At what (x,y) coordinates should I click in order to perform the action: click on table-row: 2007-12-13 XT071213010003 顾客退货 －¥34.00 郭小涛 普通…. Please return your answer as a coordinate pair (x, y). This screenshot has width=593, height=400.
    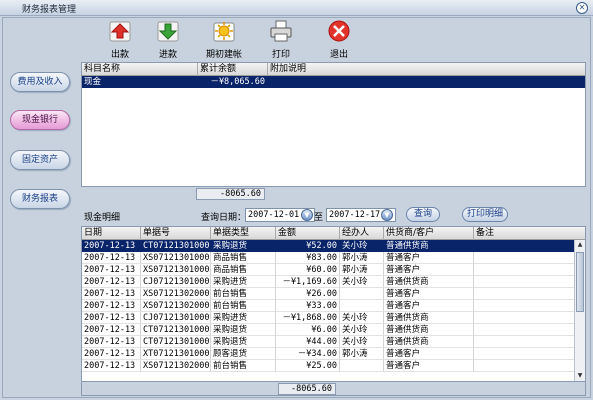
    Looking at the image, I should click on (333, 354).